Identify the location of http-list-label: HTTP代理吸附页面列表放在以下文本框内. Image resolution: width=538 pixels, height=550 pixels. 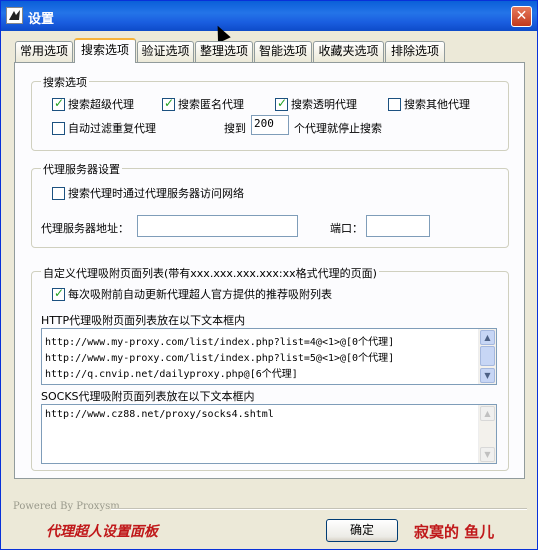
(143, 320).